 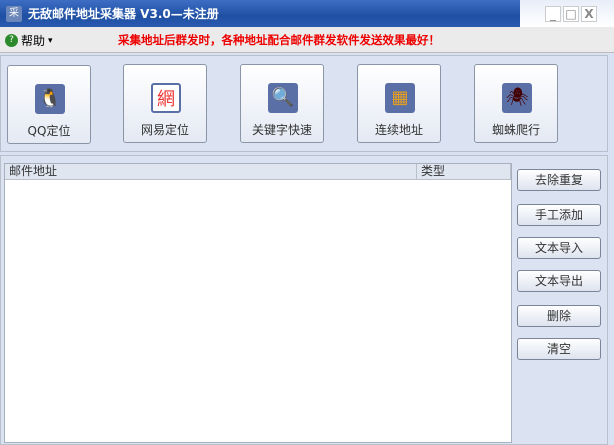 I want to click on minimize-button: _, so click(x=553, y=14).